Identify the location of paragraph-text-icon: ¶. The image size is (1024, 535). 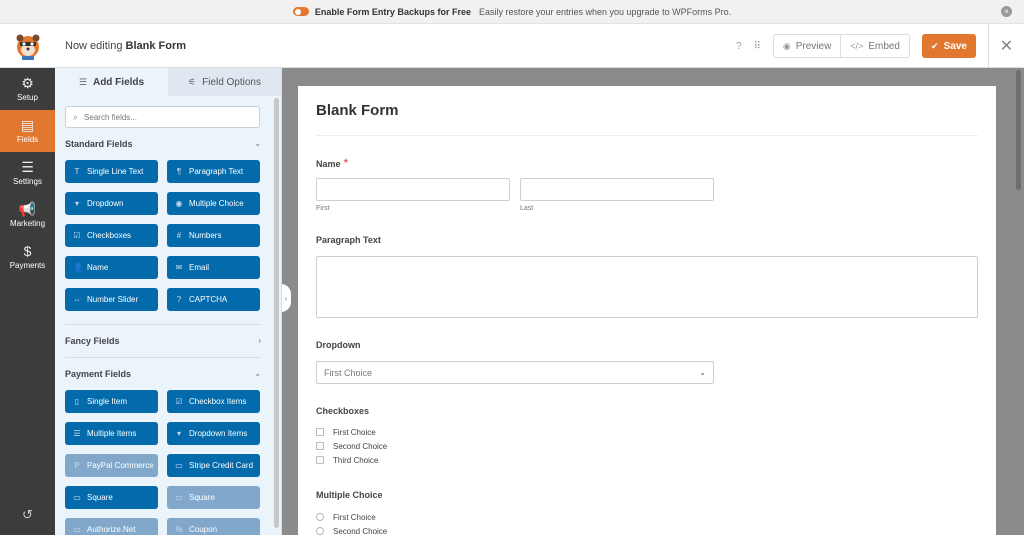
(179, 171).